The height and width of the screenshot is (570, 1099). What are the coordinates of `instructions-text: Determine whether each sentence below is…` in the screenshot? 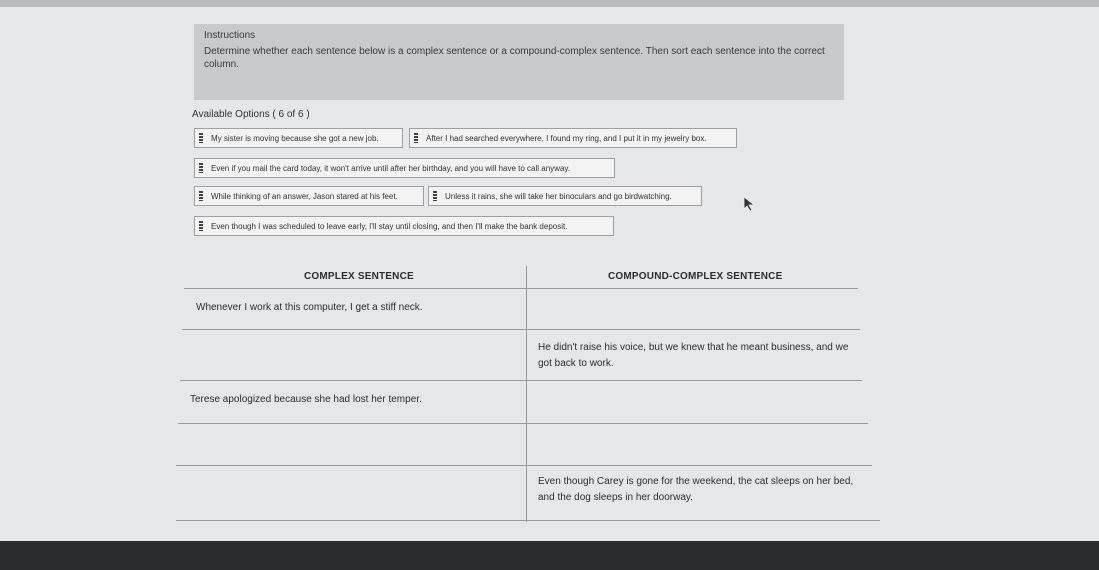 It's located at (514, 58).